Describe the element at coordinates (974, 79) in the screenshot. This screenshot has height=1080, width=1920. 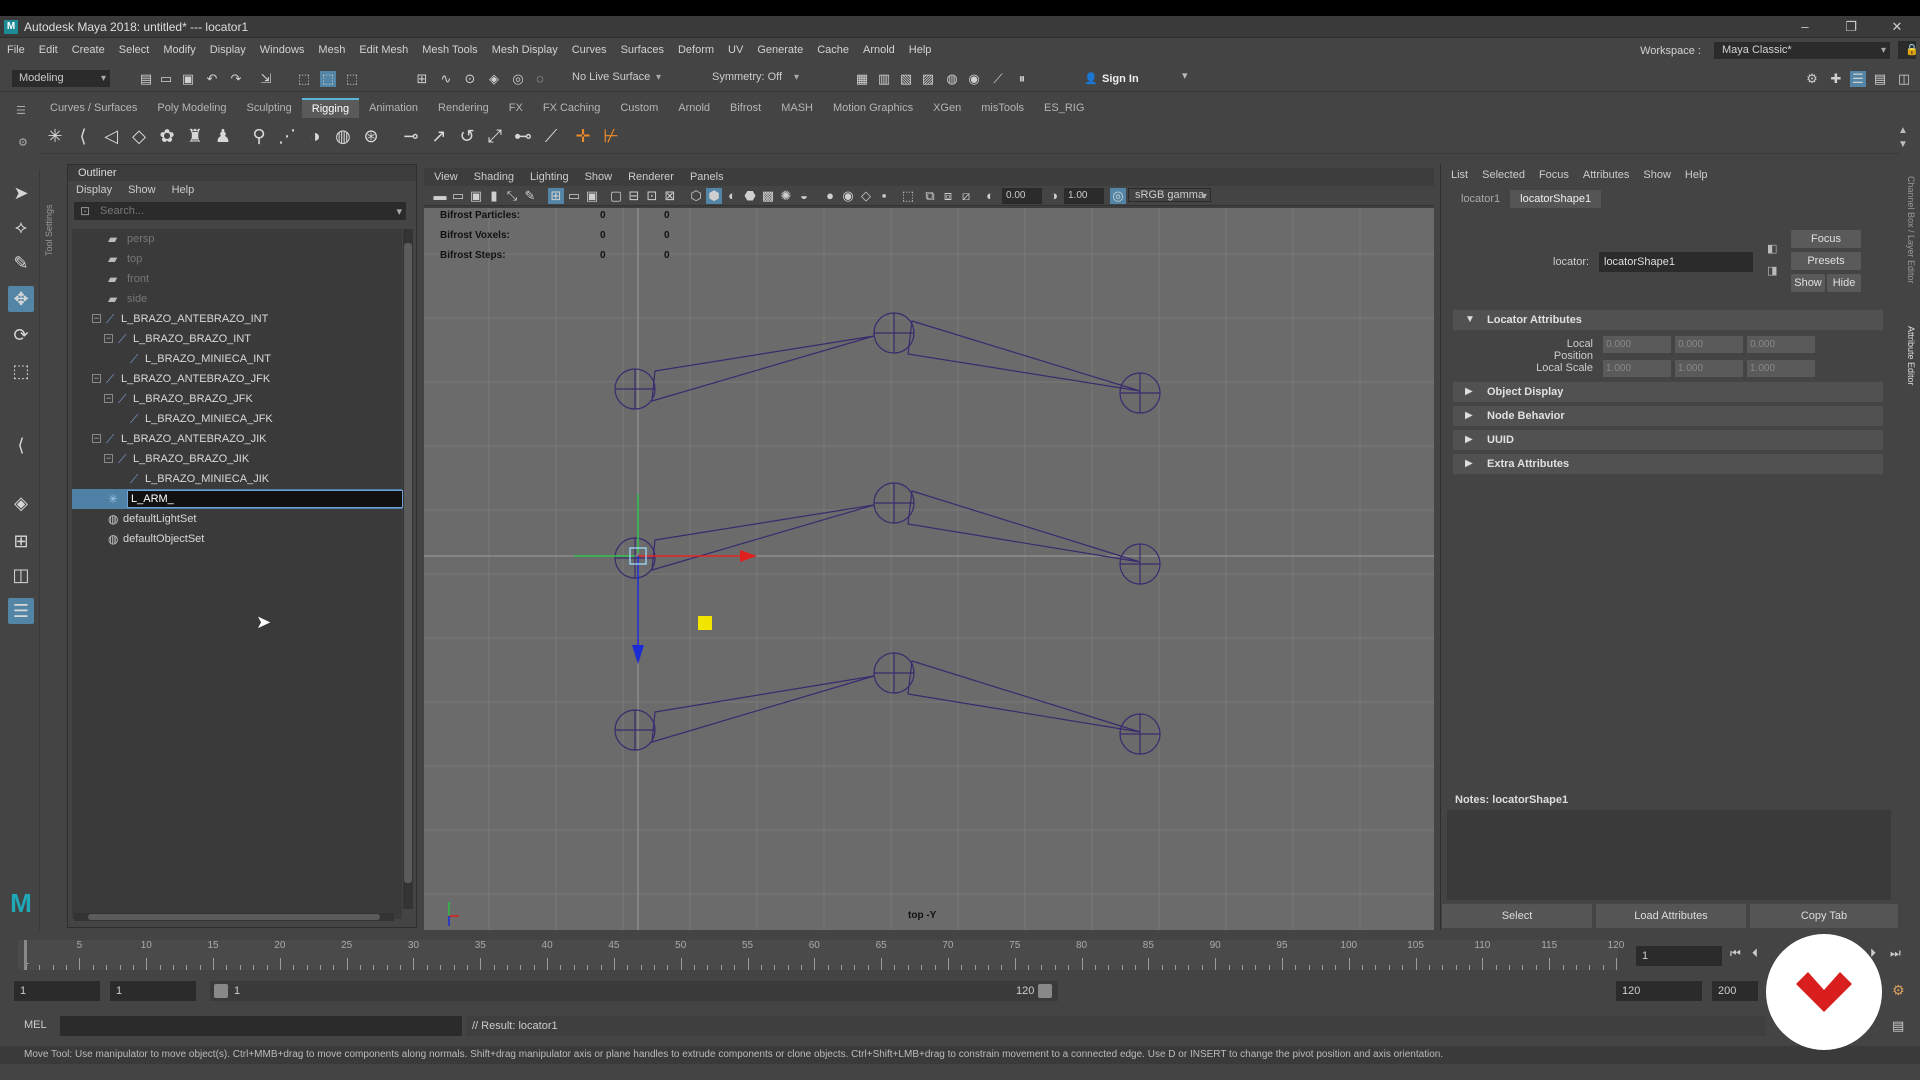
I see `render-setup-icon: ◉` at that location.